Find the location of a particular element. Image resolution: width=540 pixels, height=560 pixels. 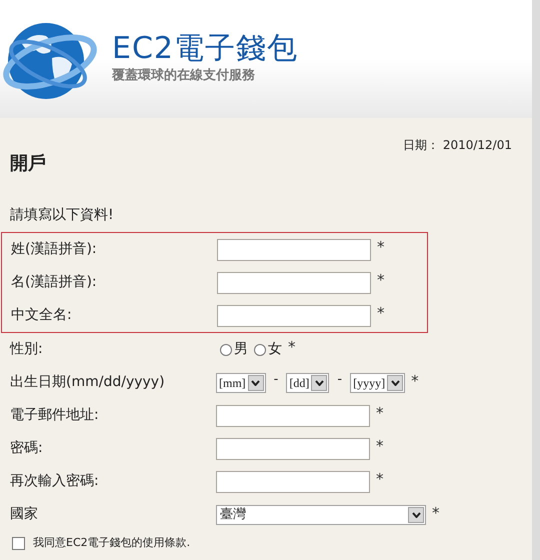

field-label: 中文全名: is located at coordinates (42, 315).